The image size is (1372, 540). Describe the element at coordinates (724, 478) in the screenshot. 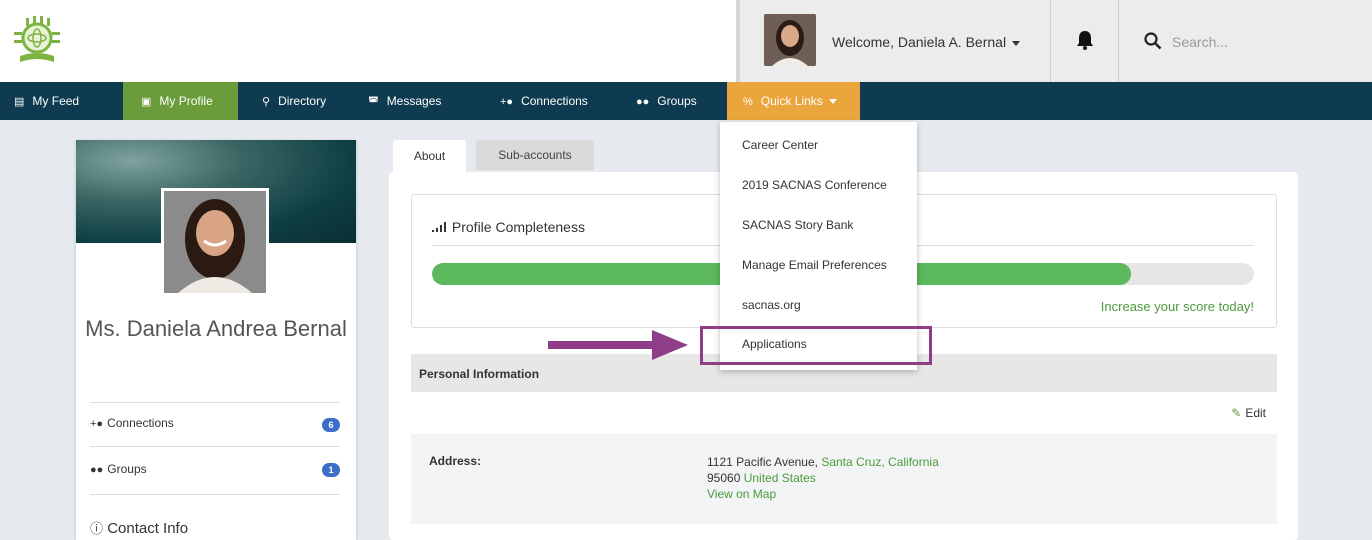

I see `address-zip: 95060` at that location.